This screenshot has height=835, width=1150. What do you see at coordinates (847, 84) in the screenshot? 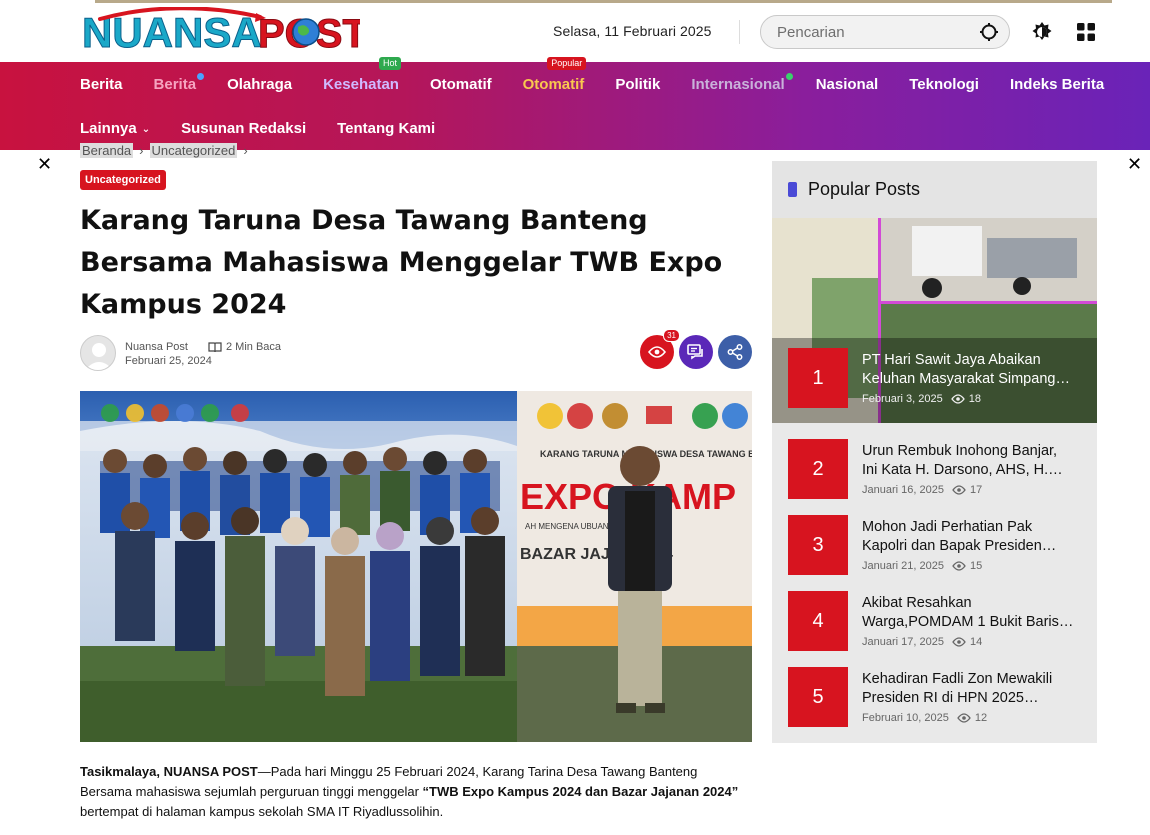
I see `nav-item-nasional: Nasional` at bounding box center [847, 84].